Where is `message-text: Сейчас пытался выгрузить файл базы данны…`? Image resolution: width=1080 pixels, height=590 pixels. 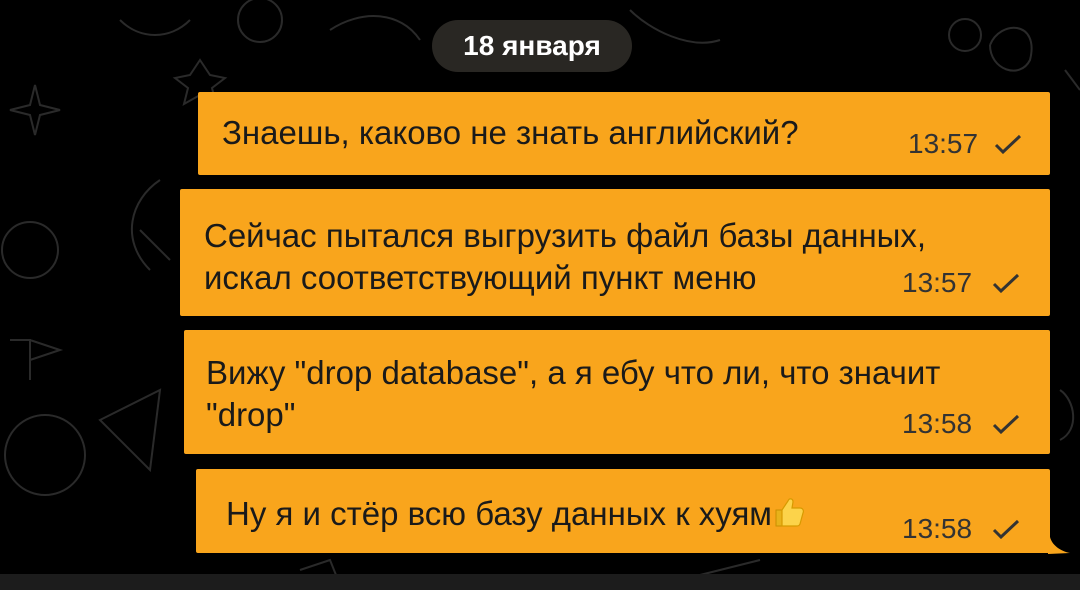
message-text: Сейчас пытался выгрузить файл базы данны… is located at coordinates (565, 256).